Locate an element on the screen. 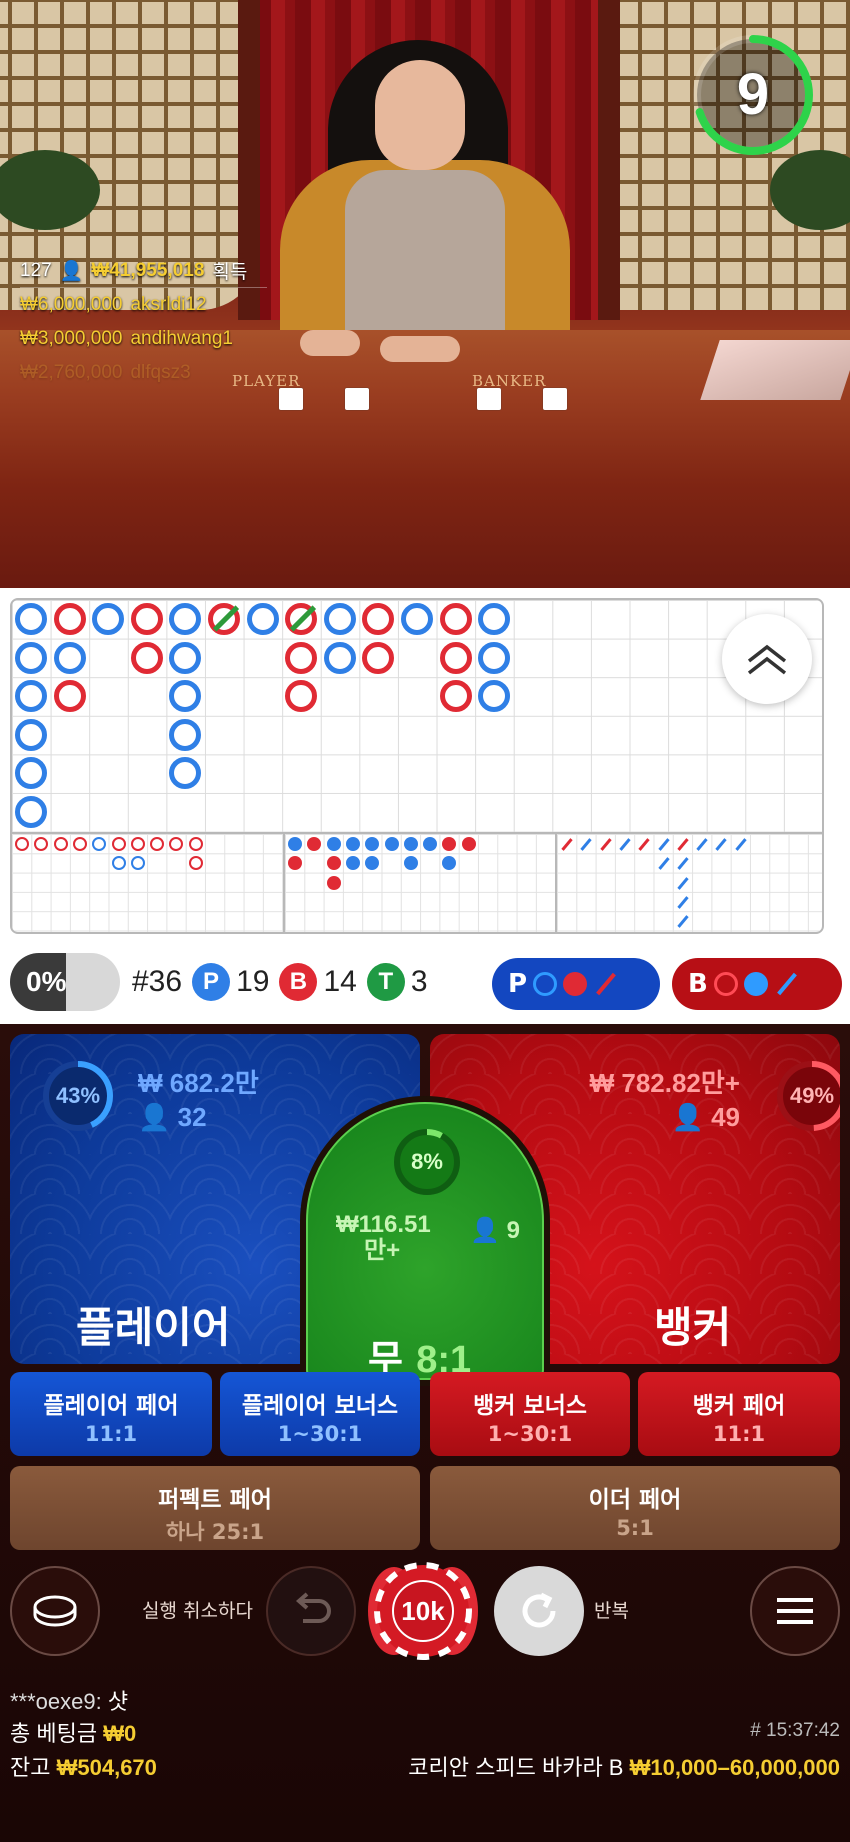  side-bet-odds: 하나 25:1 is located at coordinates (215, 1532).